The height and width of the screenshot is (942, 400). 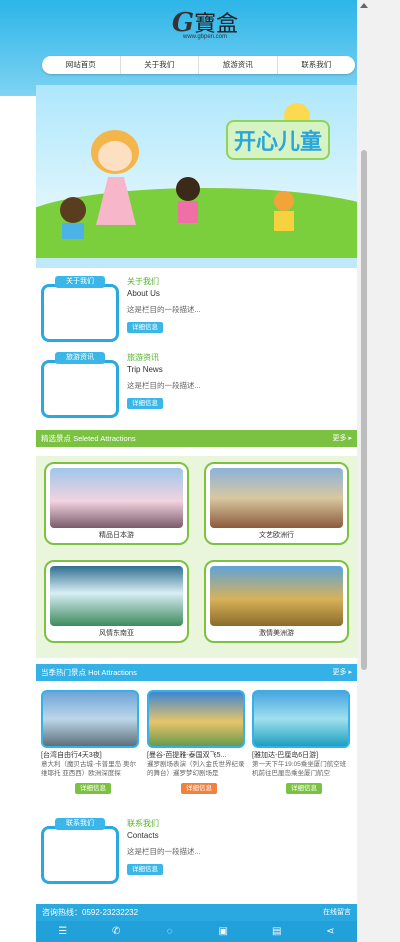 I want to click on attractions-bar: 精选景点 Seleted Attractions 更多 ▸, so click(x=196, y=438).